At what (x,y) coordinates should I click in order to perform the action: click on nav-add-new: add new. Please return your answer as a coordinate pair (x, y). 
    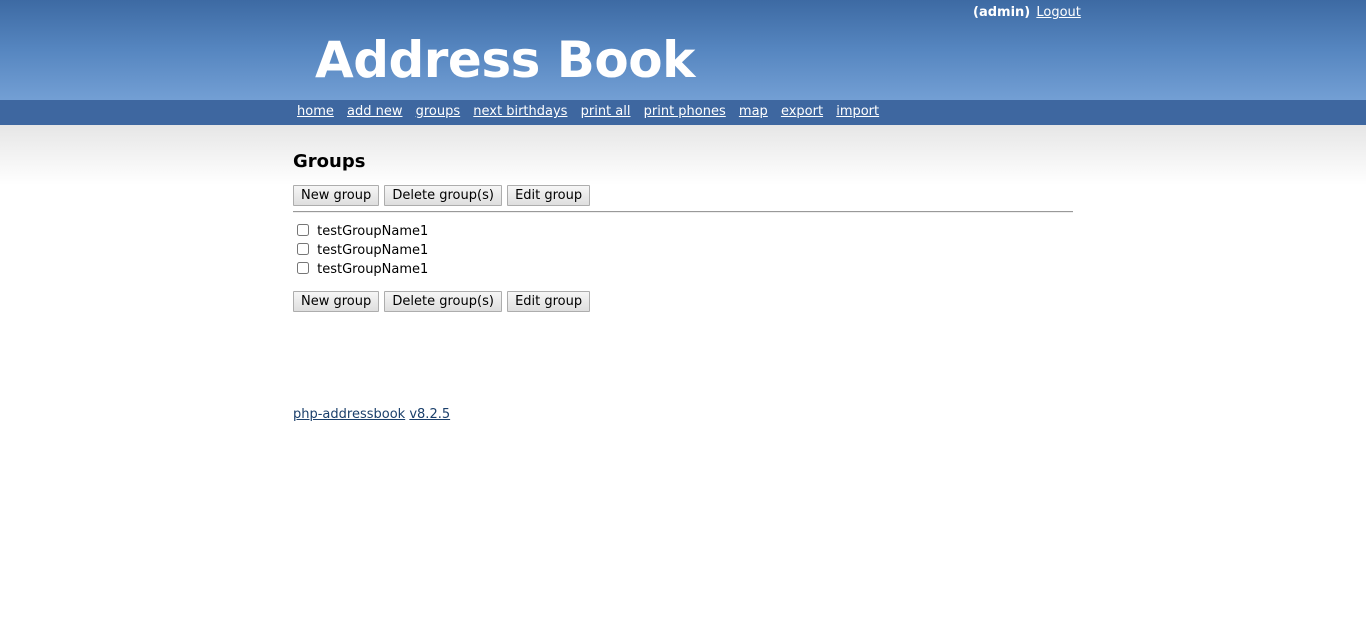
    Looking at the image, I should click on (374, 111).